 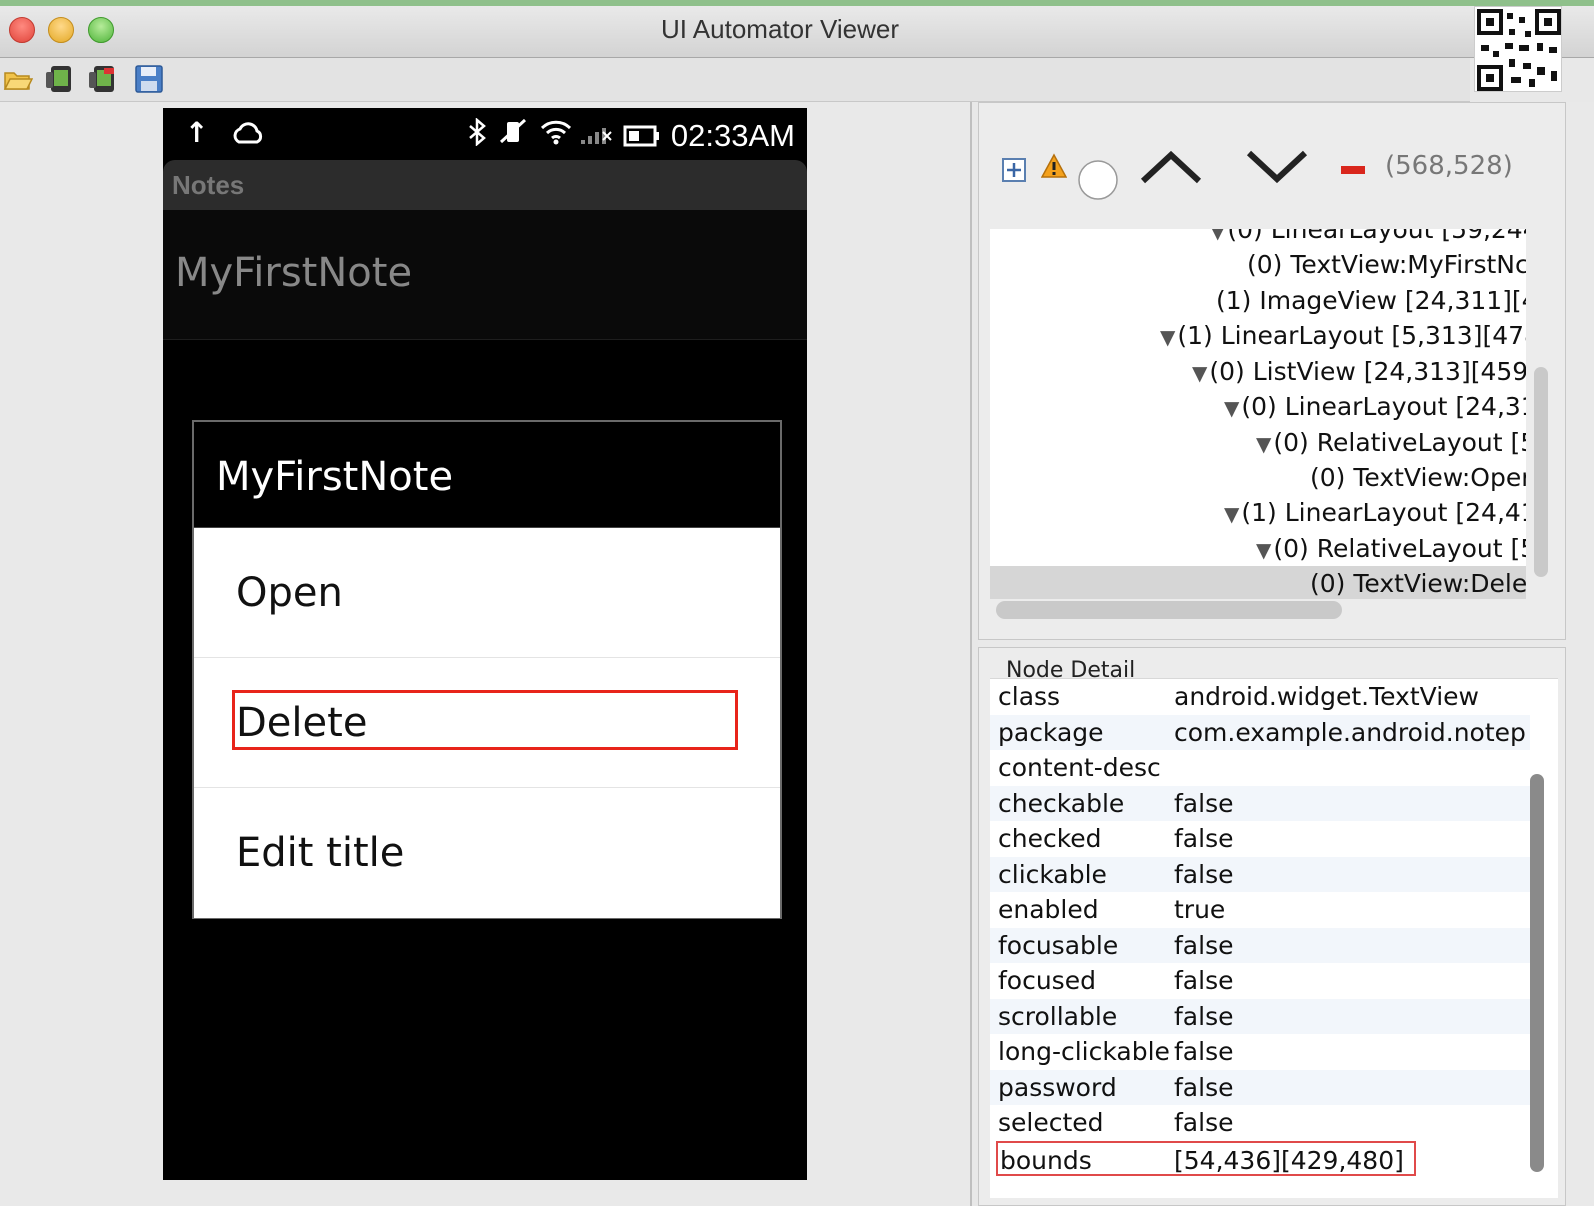 What do you see at coordinates (18, 79) in the screenshot?
I see `open-folder-icon` at bounding box center [18, 79].